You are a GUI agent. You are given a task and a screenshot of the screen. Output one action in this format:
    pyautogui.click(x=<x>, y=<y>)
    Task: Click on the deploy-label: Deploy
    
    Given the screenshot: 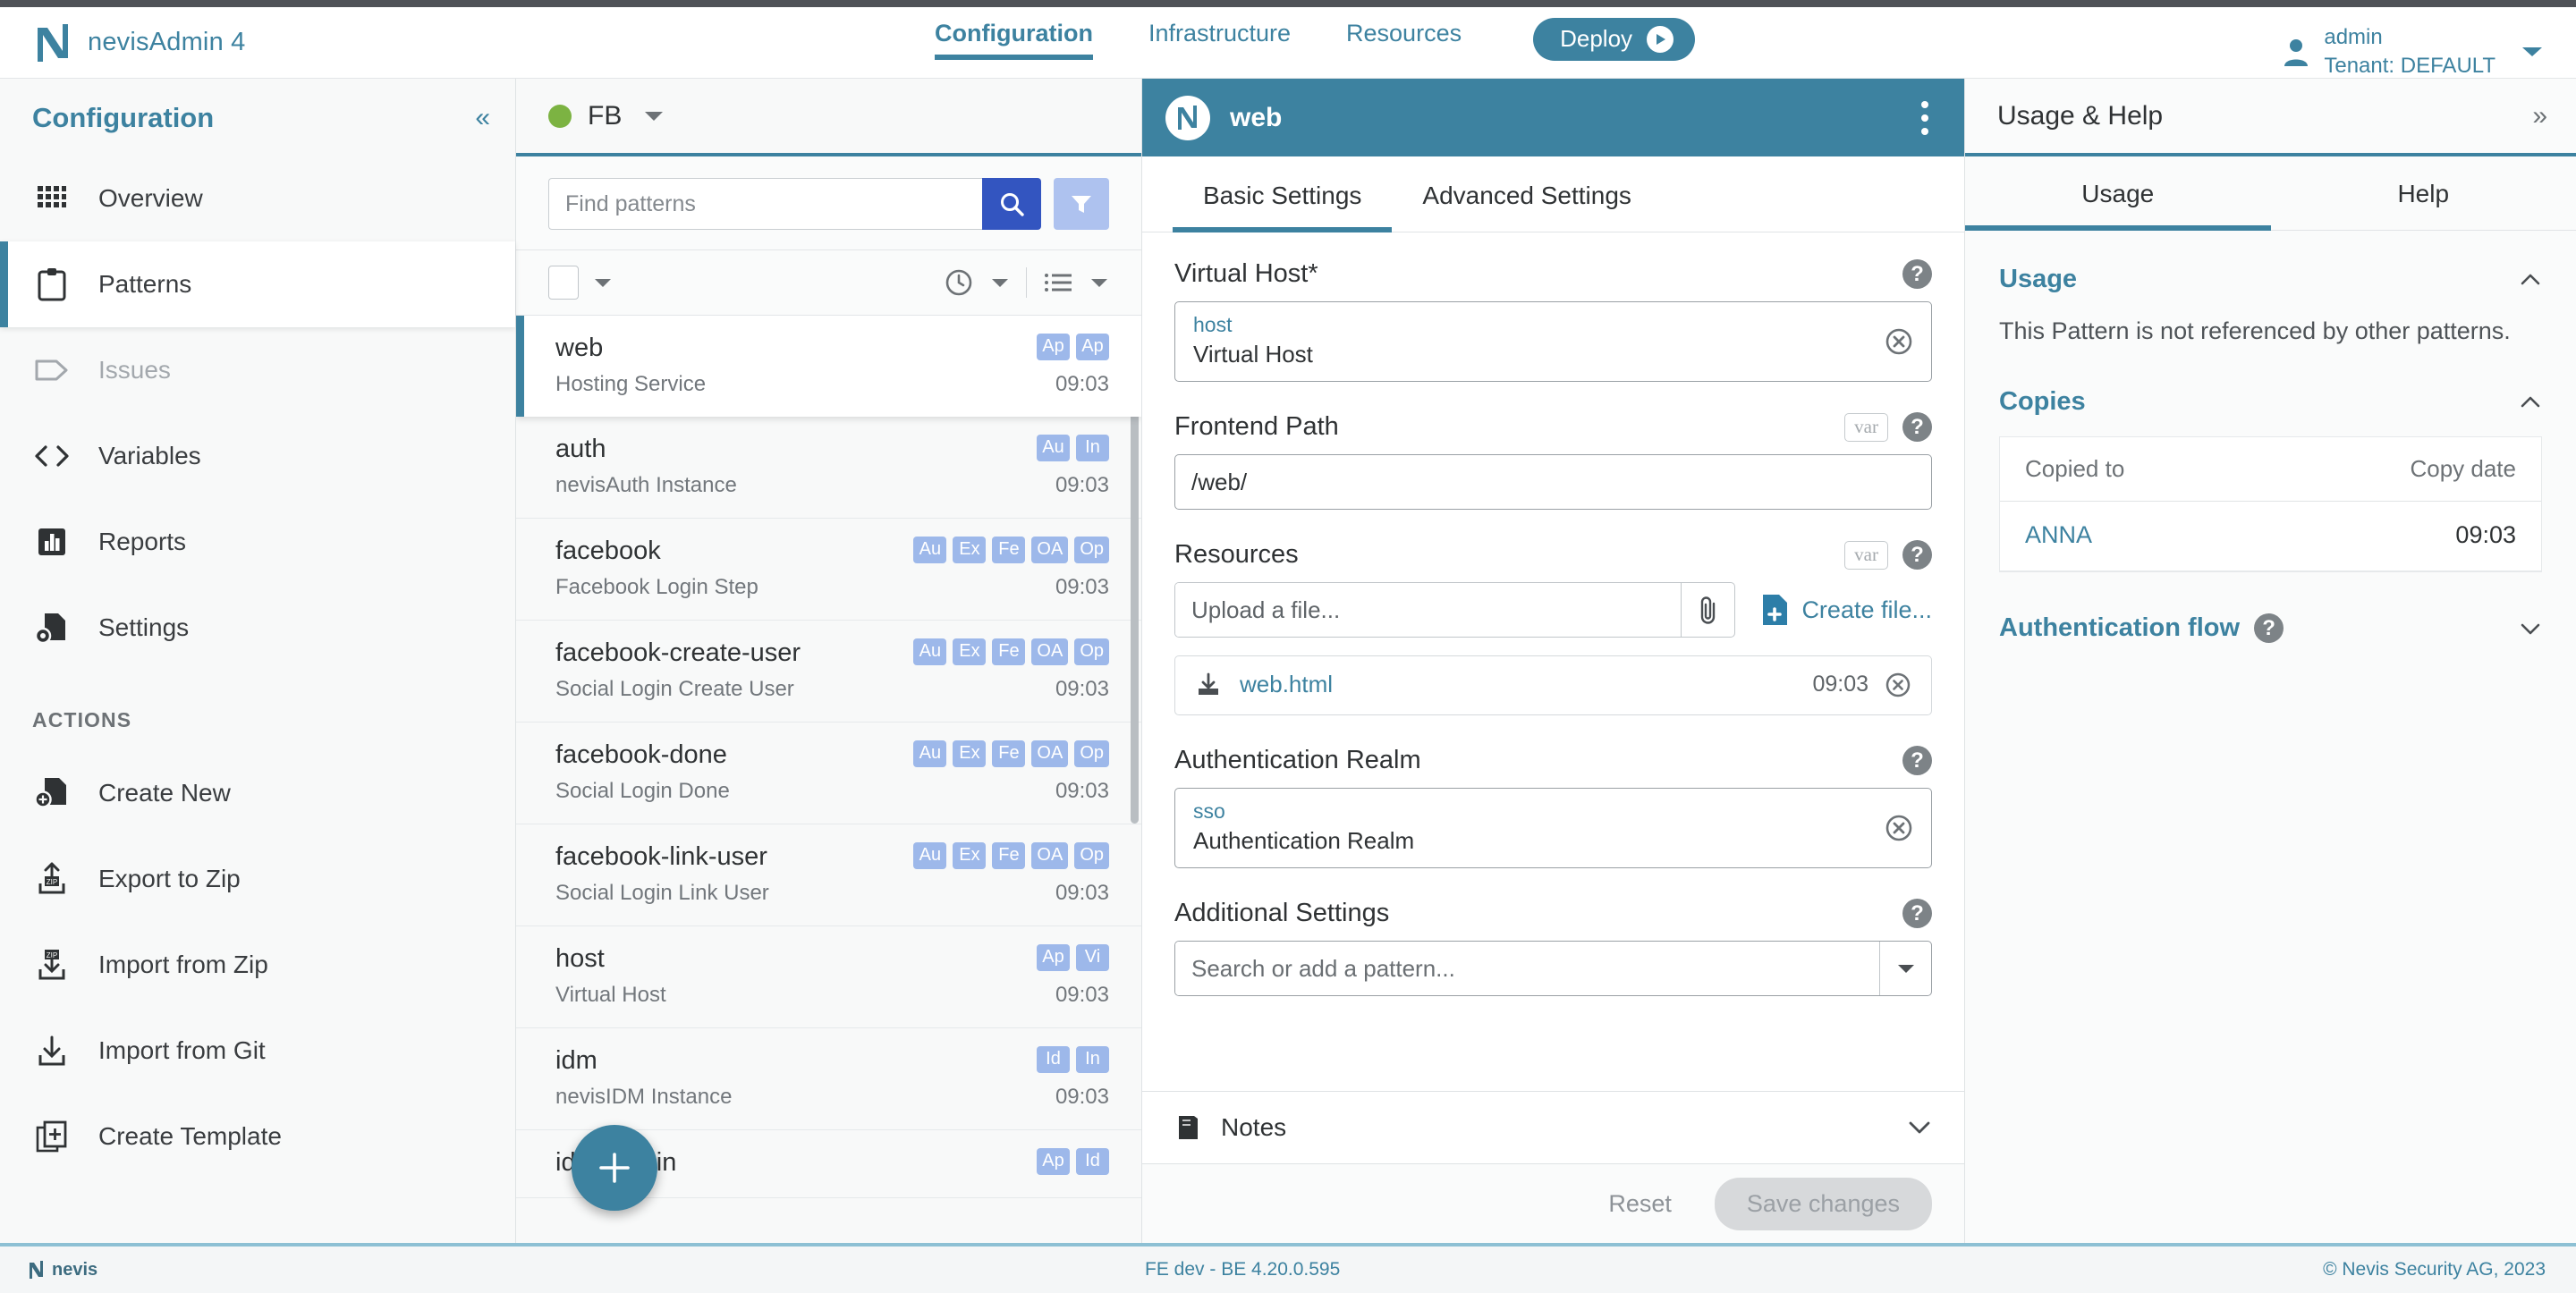 What is the action you would take?
    pyautogui.click(x=1596, y=38)
    